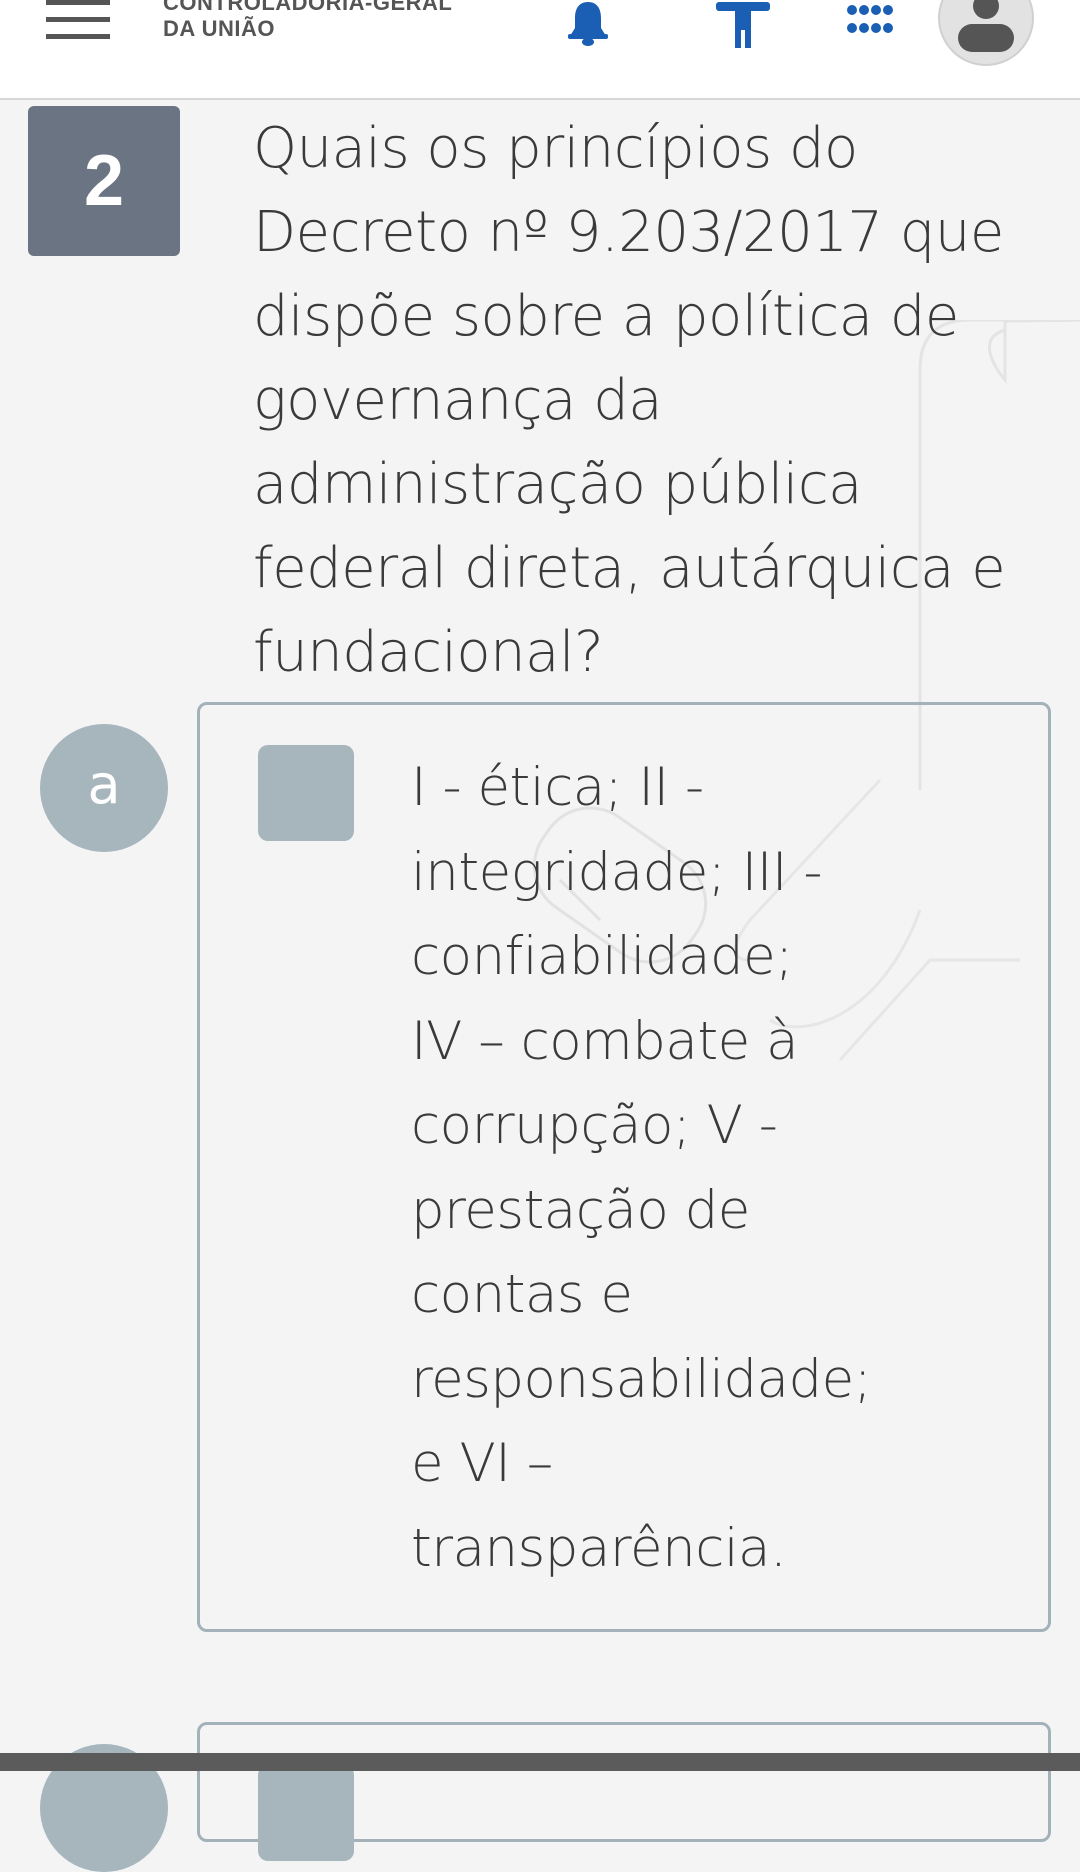  What do you see at coordinates (540, 50) in the screenshot?
I see `top-header: CONTROLADORIA-GERAL DA UNIÃO` at bounding box center [540, 50].